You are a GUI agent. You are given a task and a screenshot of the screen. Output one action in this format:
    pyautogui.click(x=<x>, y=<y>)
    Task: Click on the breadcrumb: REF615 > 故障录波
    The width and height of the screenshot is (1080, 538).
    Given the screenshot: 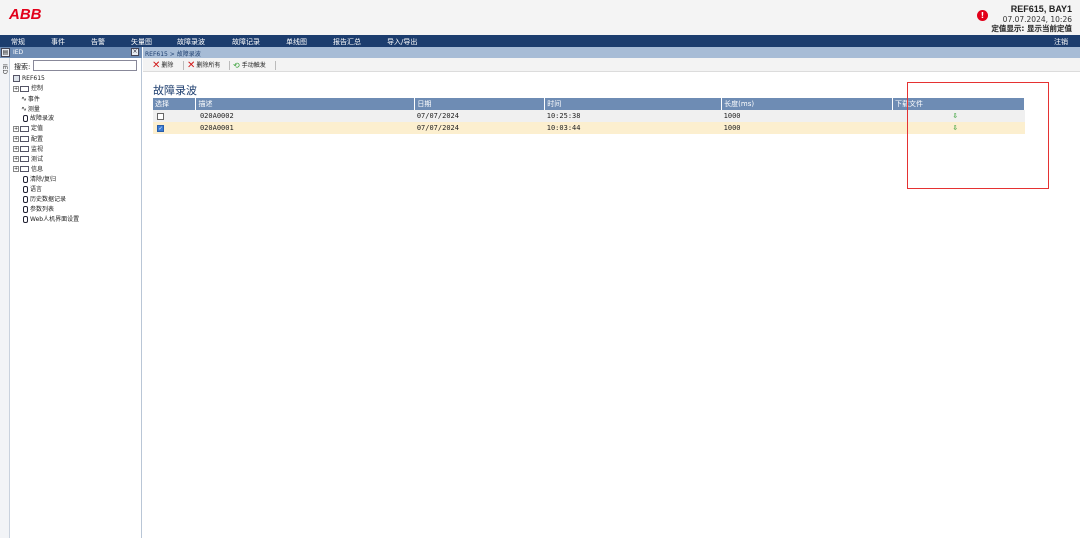 What is the action you would take?
    pyautogui.click(x=173, y=53)
    